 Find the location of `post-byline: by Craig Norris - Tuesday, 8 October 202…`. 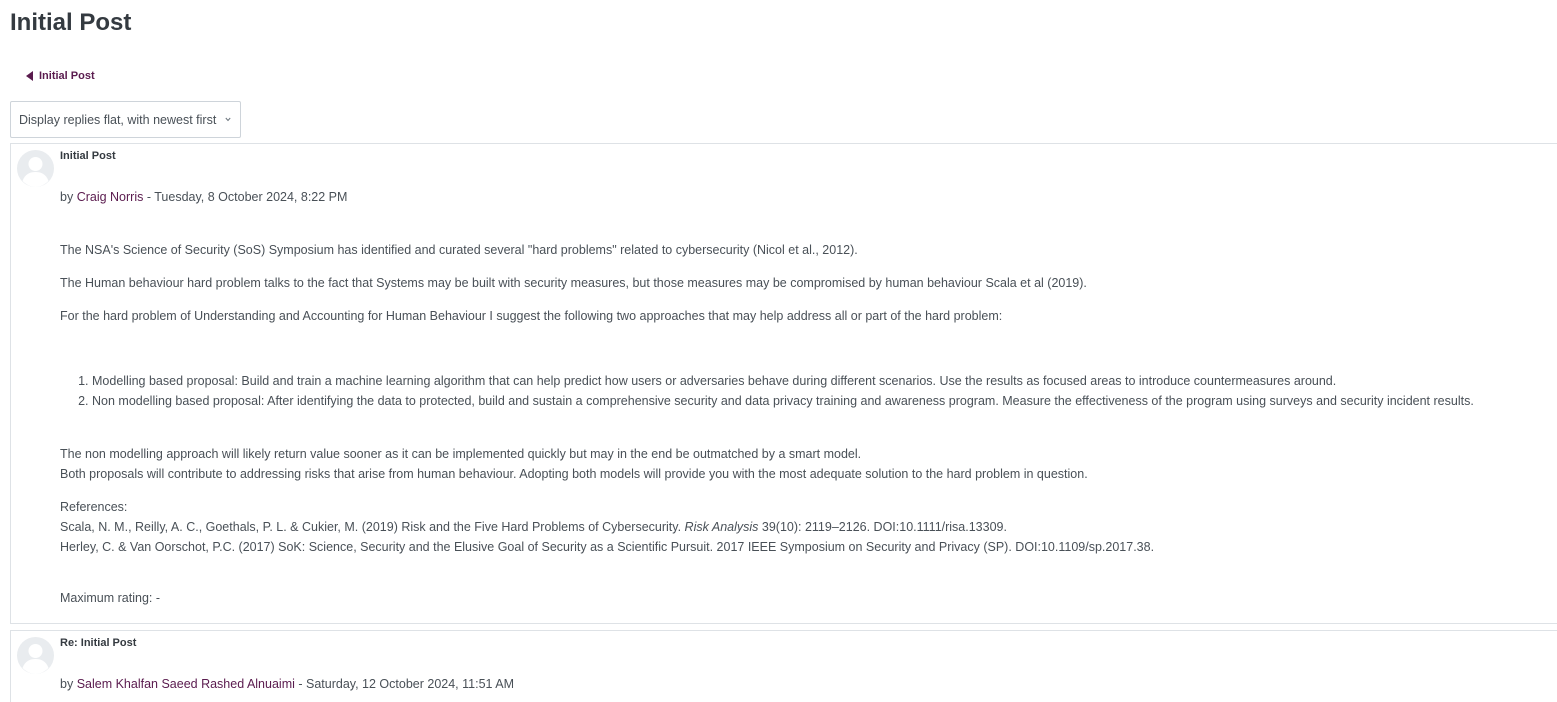

post-byline: by Craig Norris - Tuesday, 8 October 202… is located at coordinates (203, 197).